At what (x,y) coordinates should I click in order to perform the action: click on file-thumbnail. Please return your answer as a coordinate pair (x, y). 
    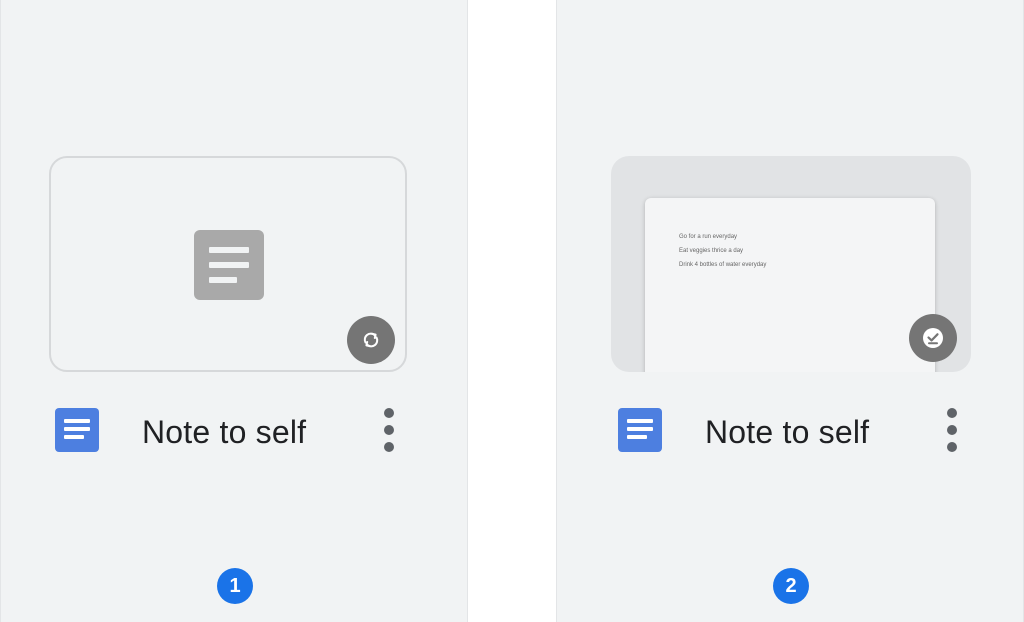
    Looking at the image, I should click on (228, 264).